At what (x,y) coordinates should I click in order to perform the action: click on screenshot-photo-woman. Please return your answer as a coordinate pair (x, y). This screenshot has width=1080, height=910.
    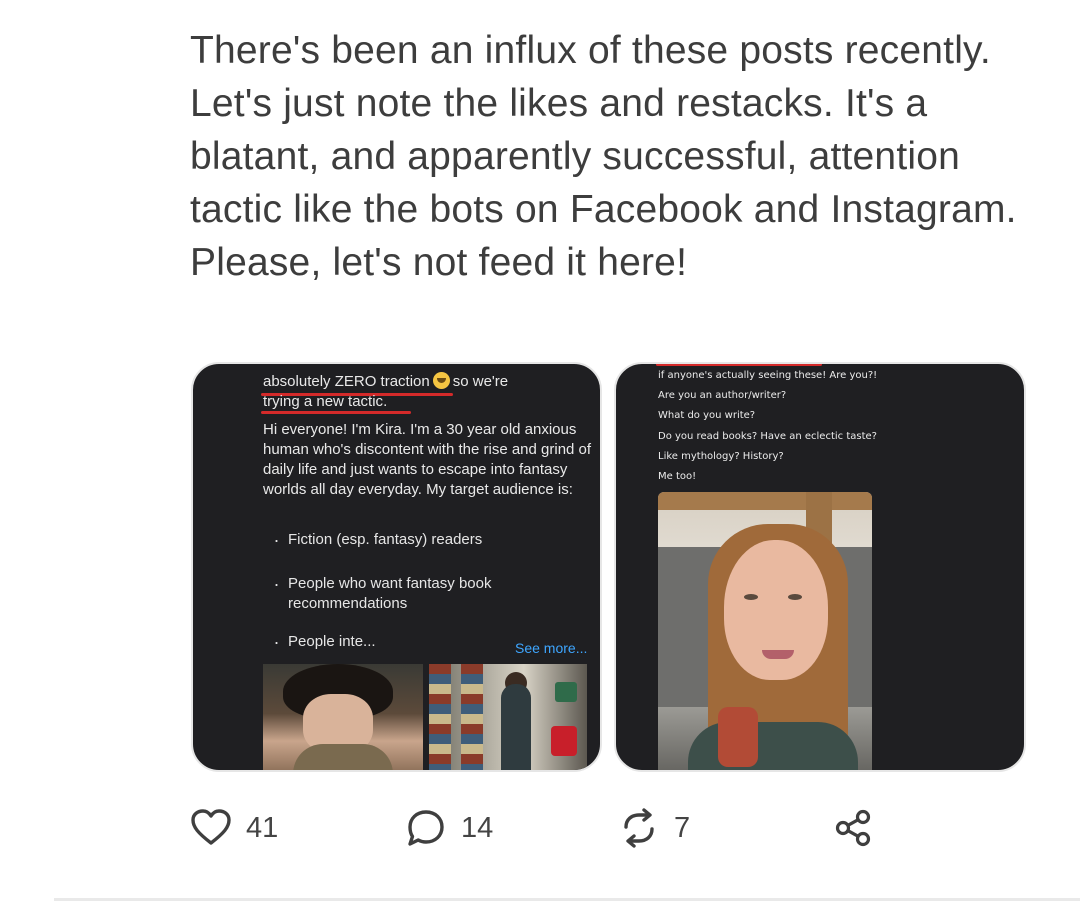
    Looking at the image, I should click on (343, 717).